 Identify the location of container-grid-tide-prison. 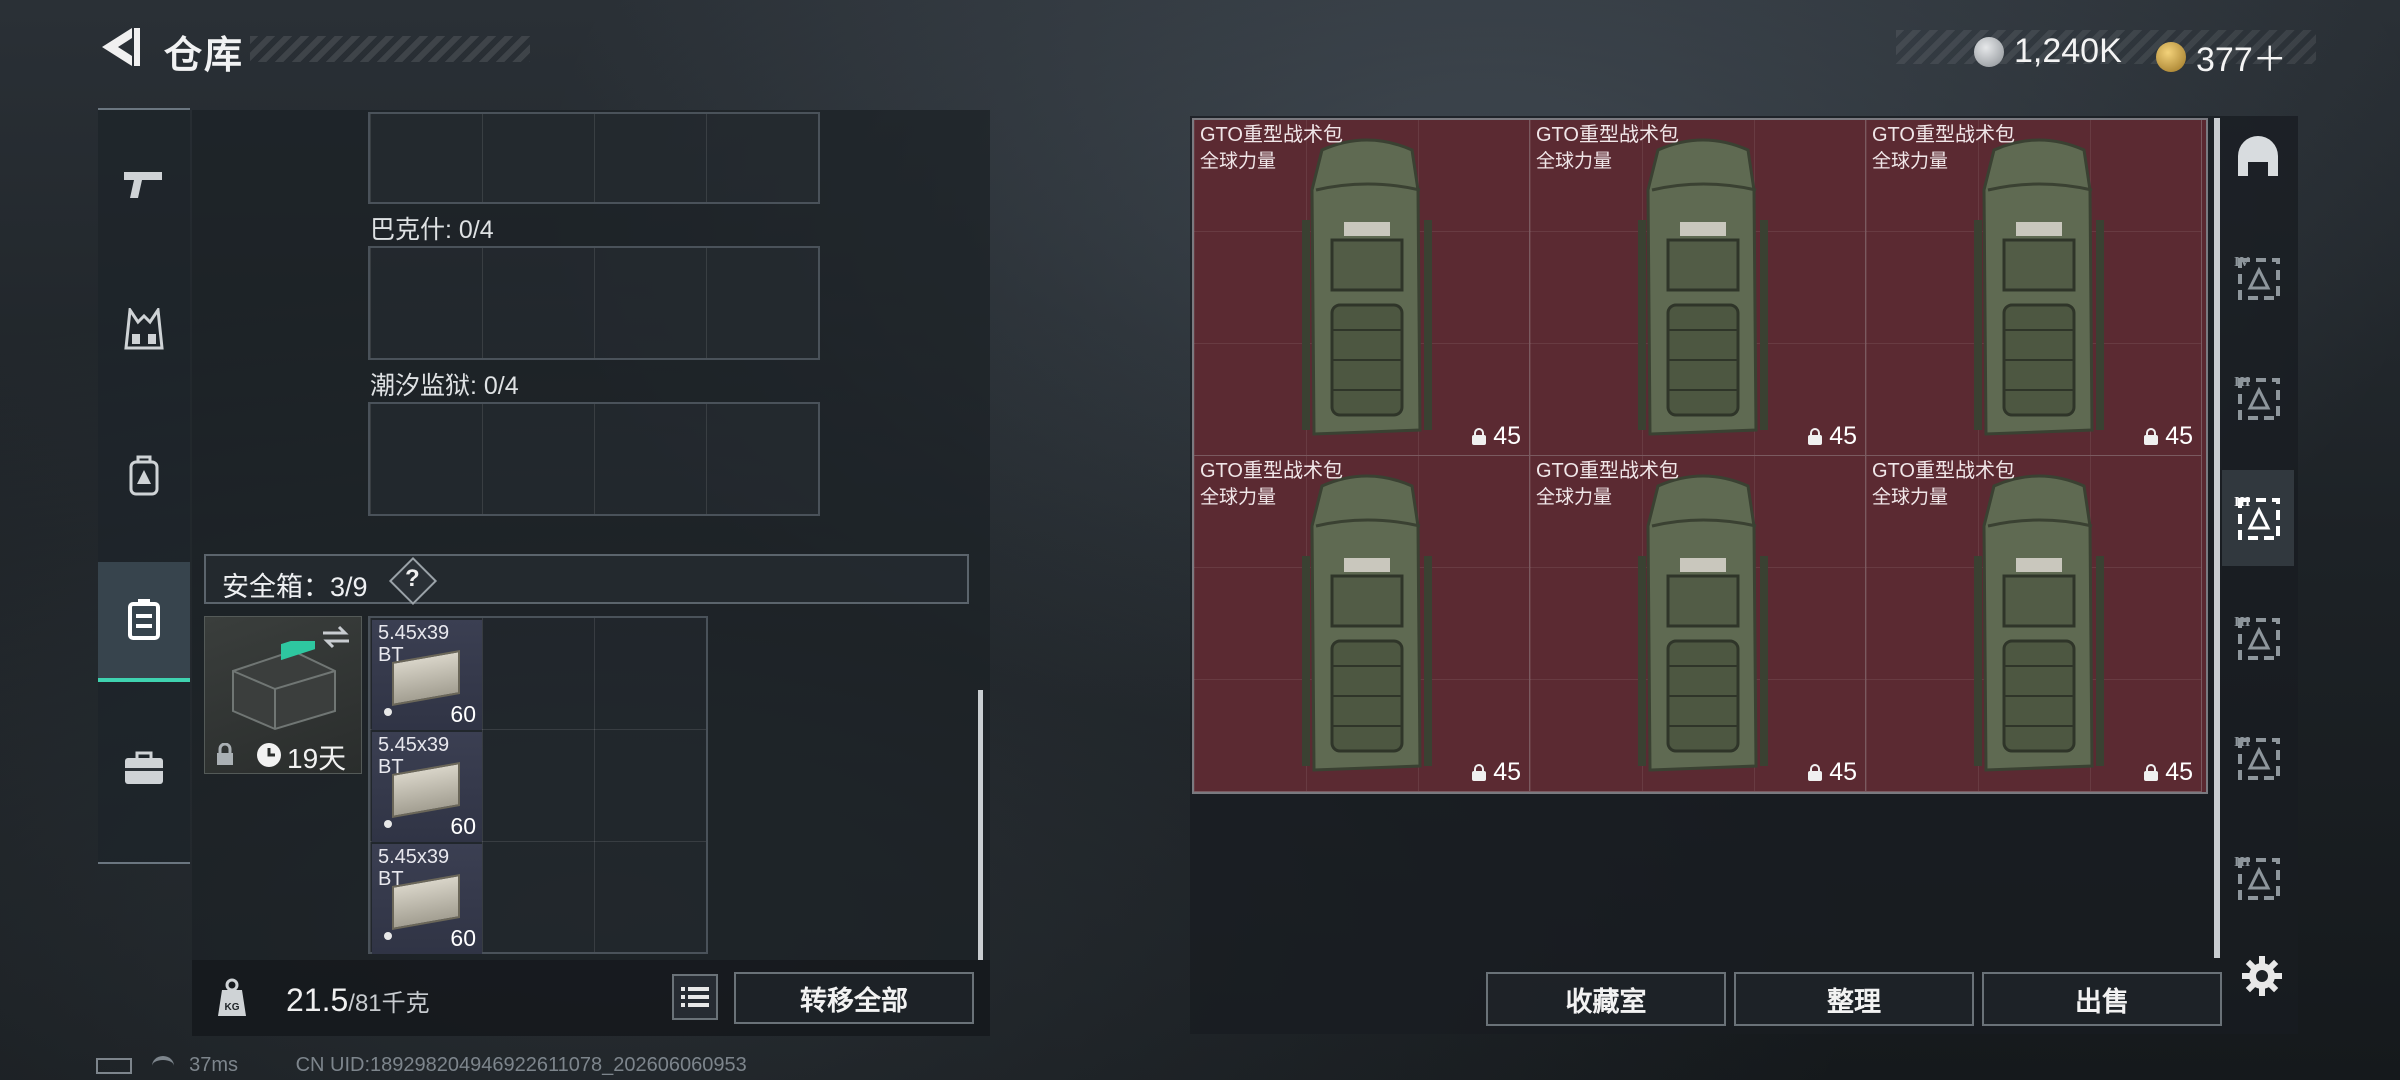
(594, 459).